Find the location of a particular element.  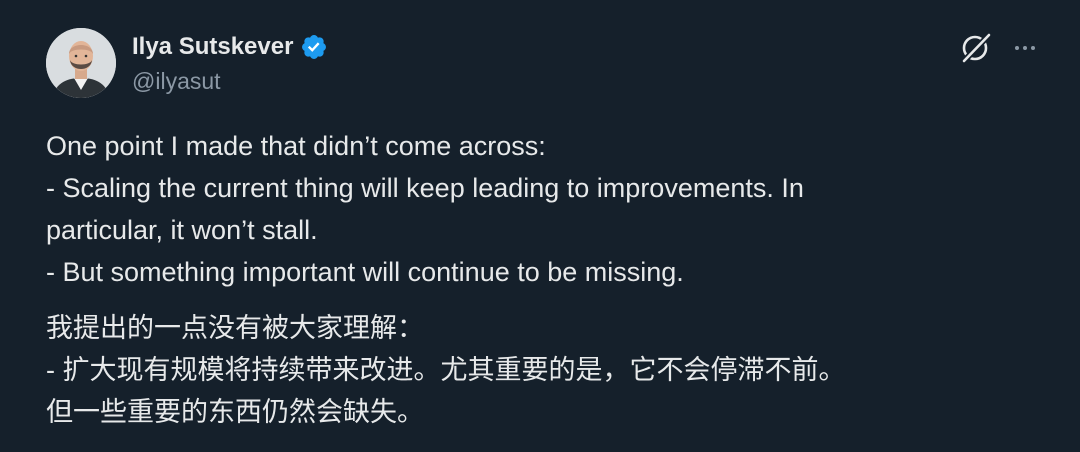

avatar is located at coordinates (81, 63).